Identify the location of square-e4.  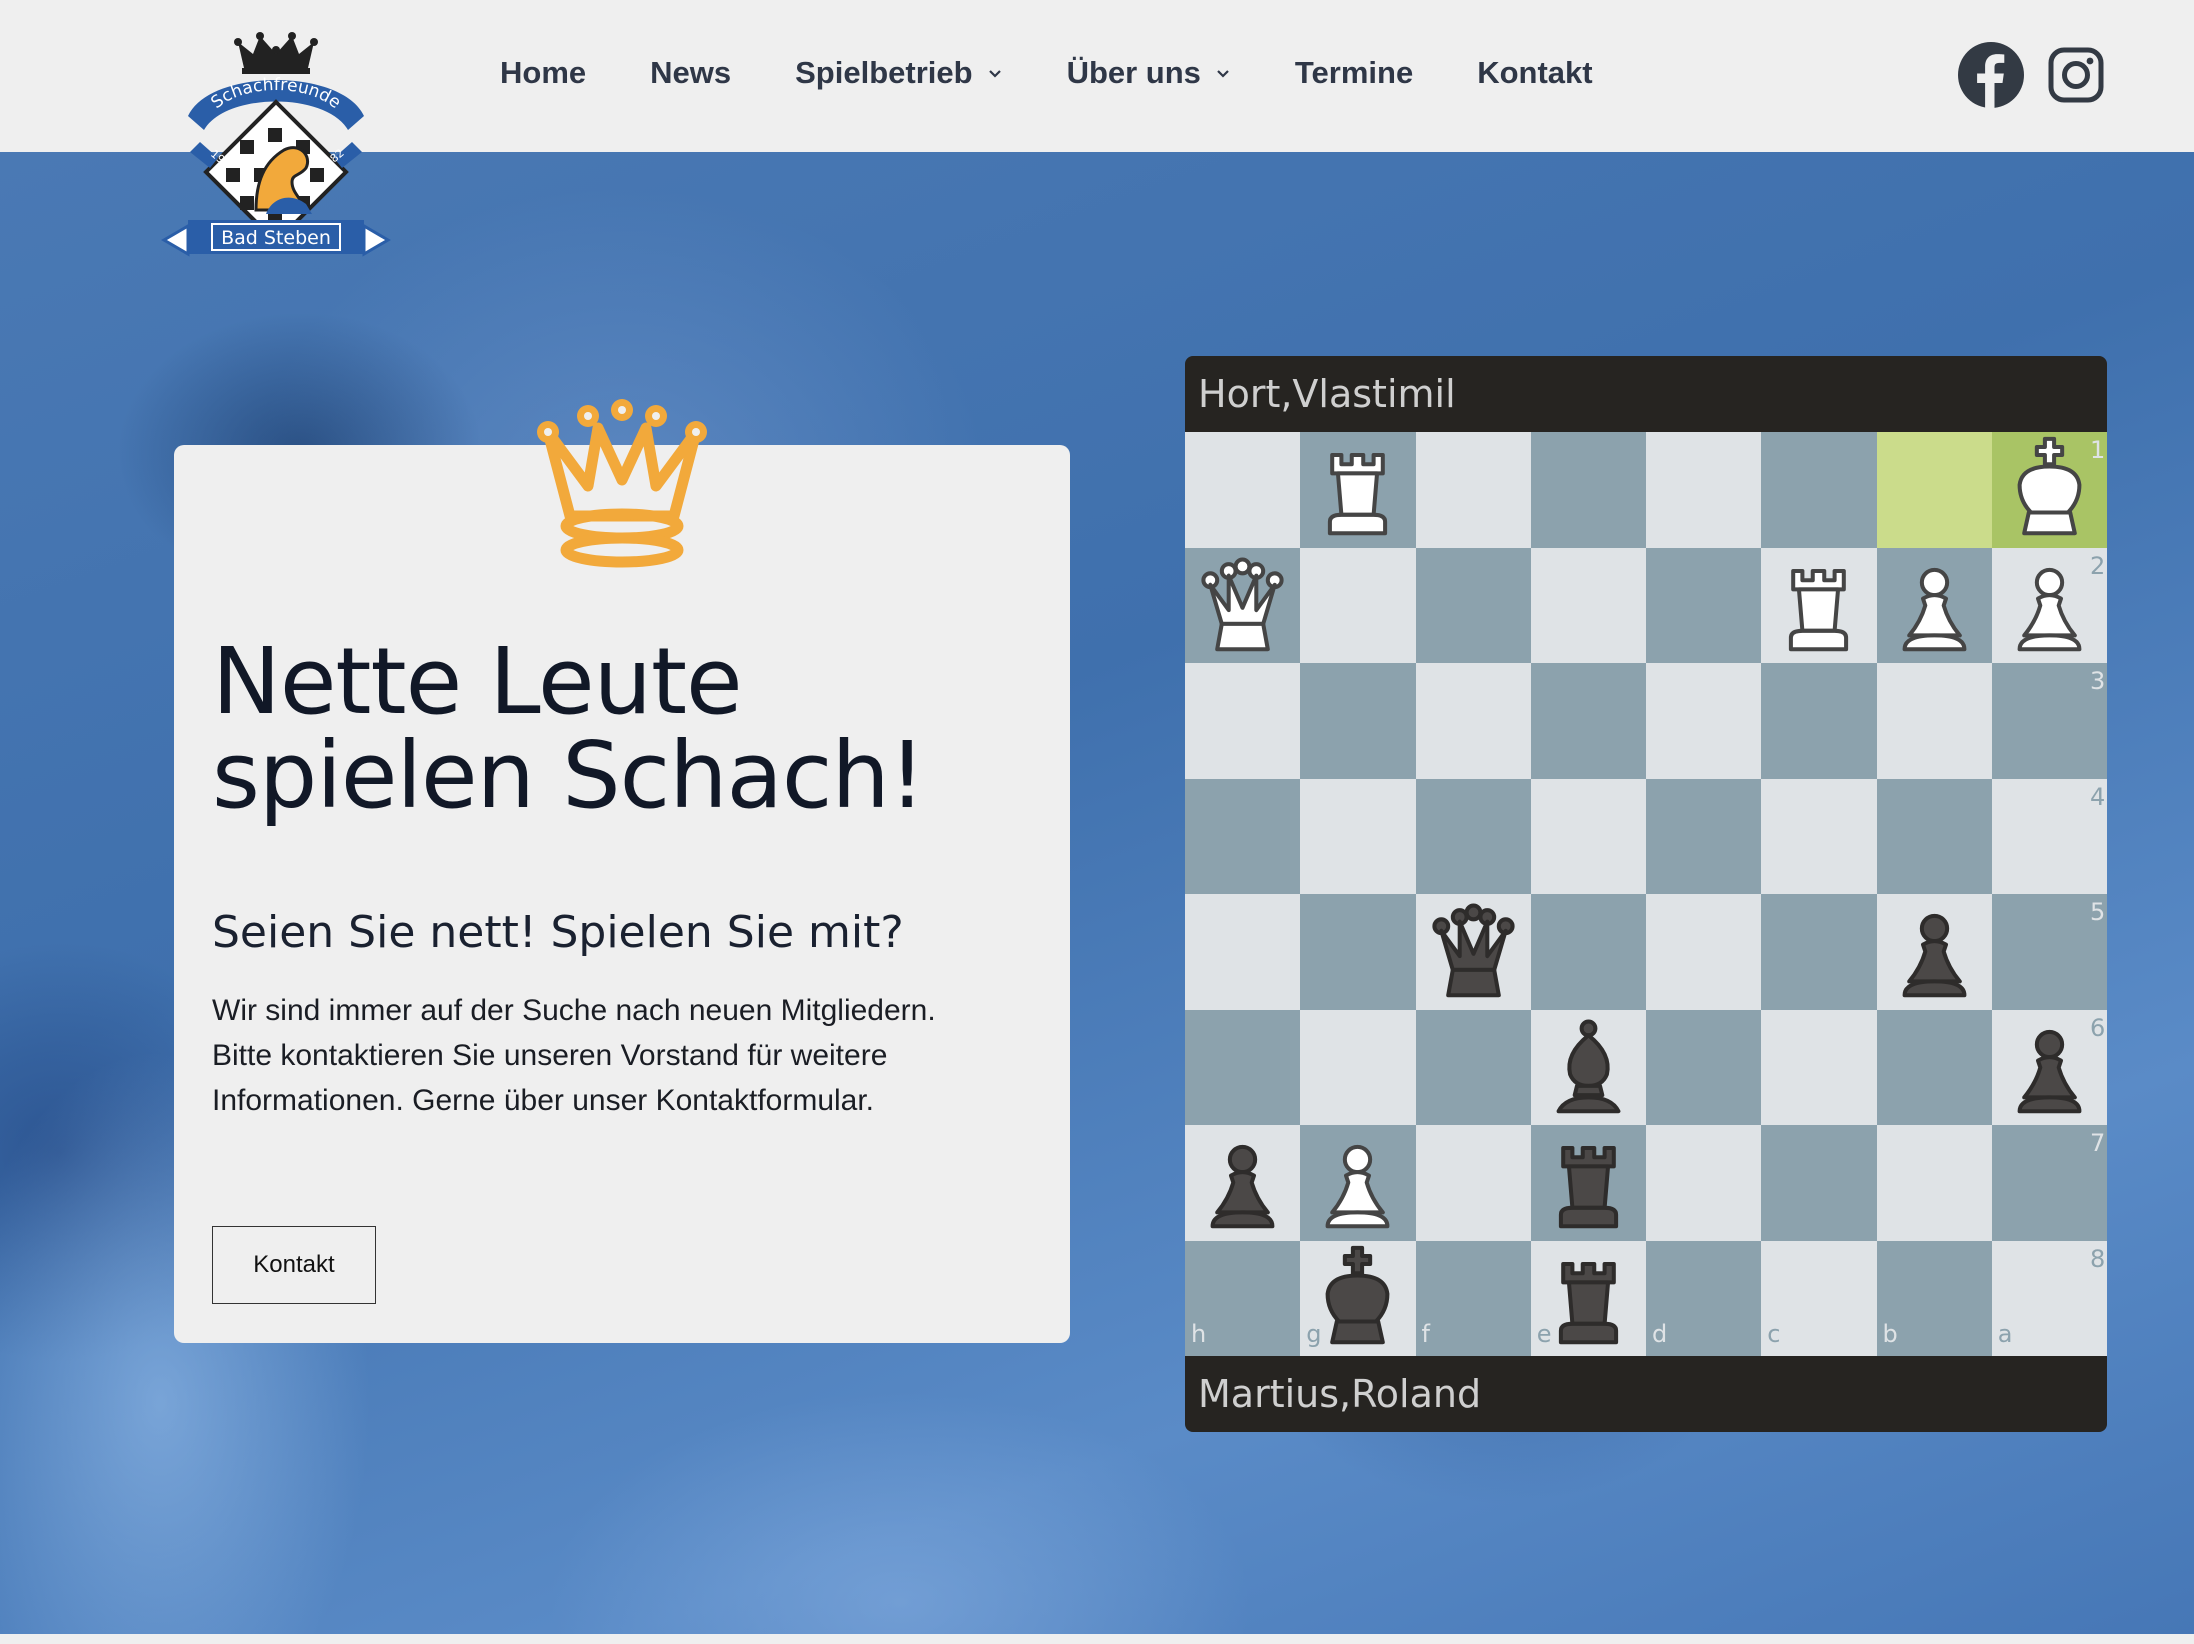
(1588, 836).